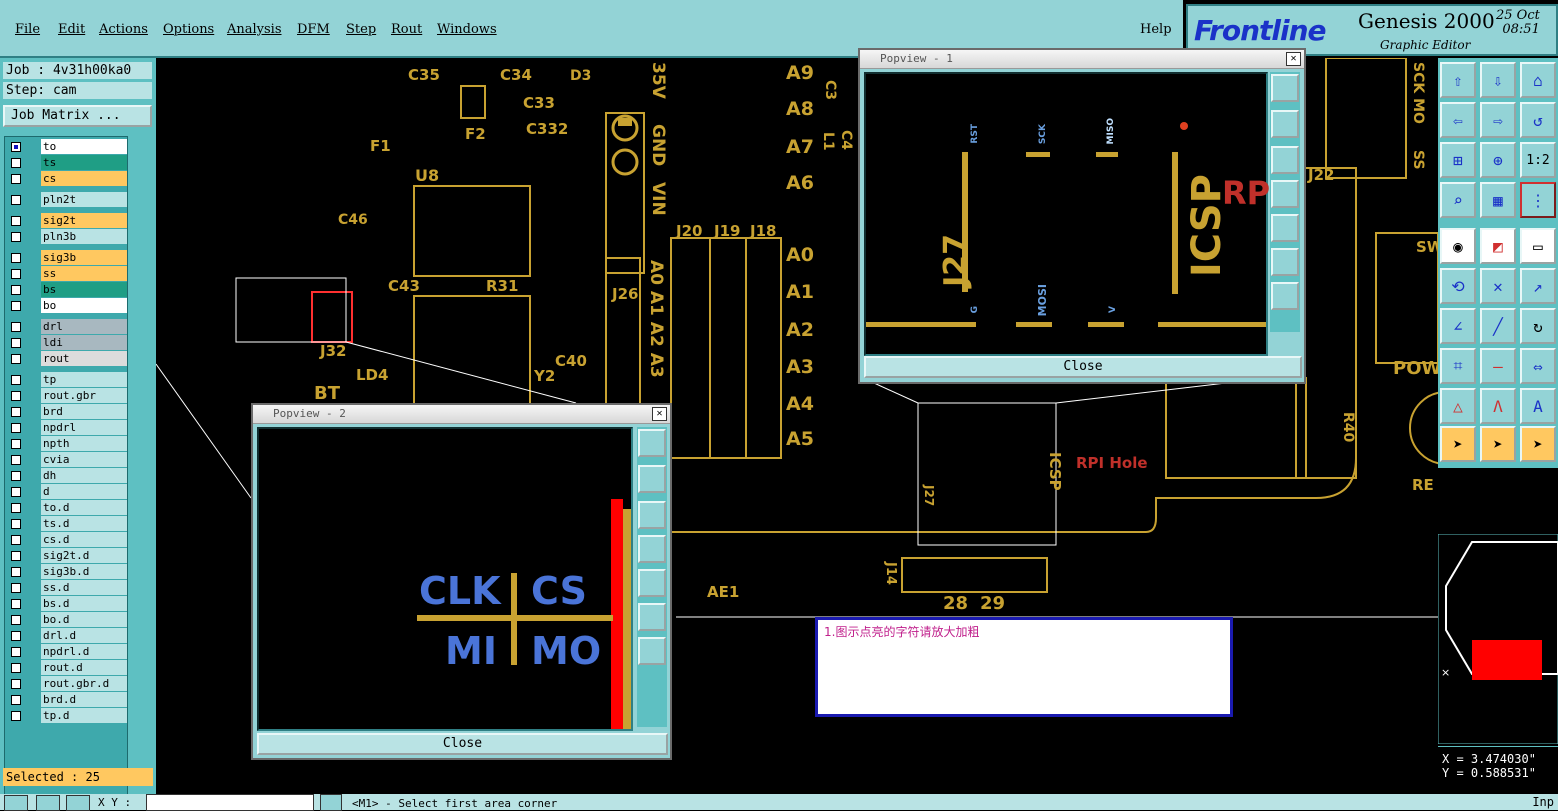 The image size is (1558, 811). I want to click on layer-row-drl.d: drl.d, so click(66, 636).